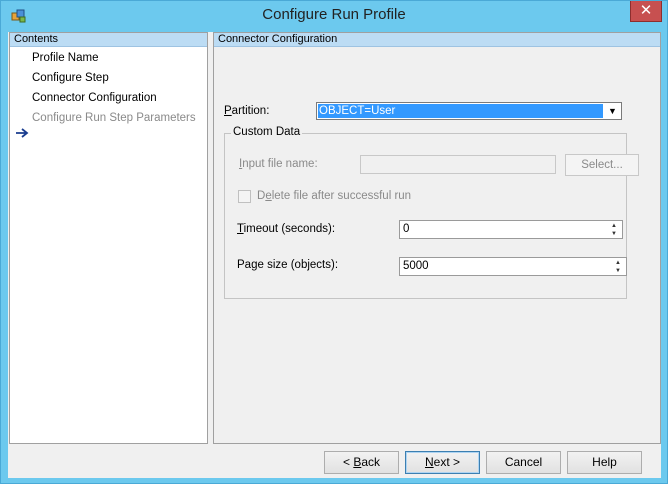 Image resolution: width=668 pixels, height=484 pixels. Describe the element at coordinates (361, 462) in the screenshot. I see `back-button: < Back` at that location.